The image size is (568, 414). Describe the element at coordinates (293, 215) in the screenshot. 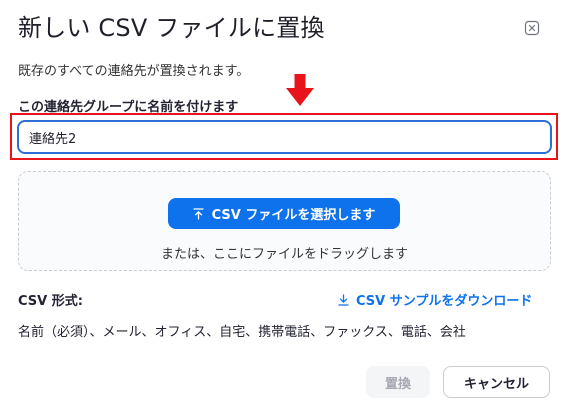

I see `select-csv-button-label: CSV ファイルを選択します` at that location.